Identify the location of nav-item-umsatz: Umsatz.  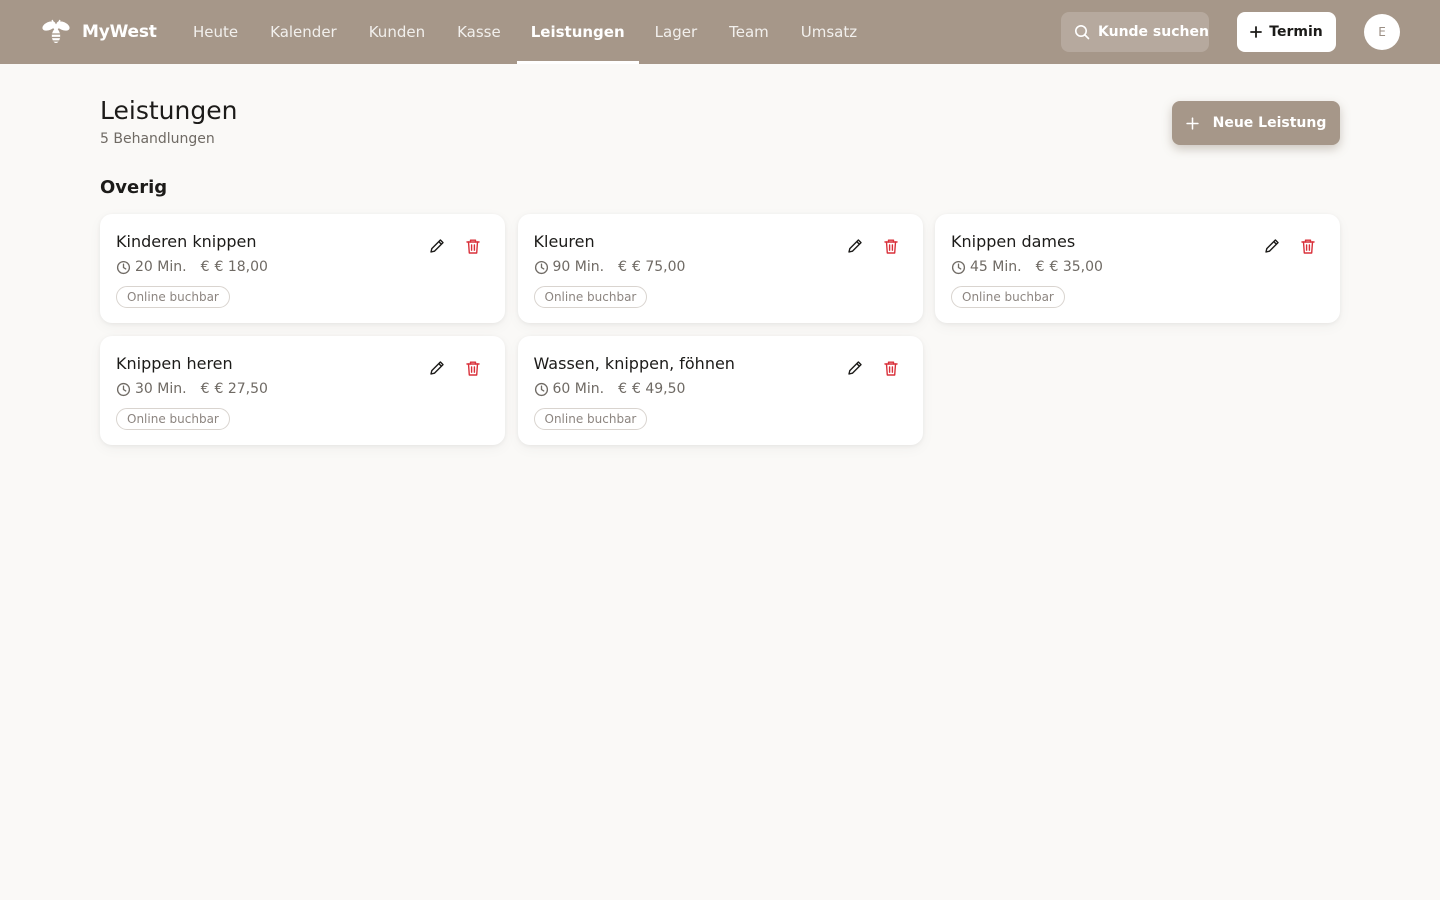
(829, 32).